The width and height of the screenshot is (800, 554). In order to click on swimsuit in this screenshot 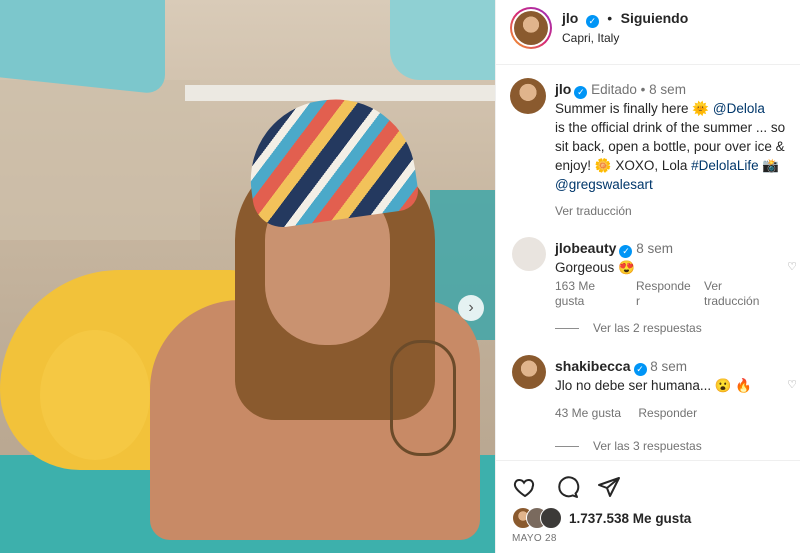, I will do `click(95, 395)`.